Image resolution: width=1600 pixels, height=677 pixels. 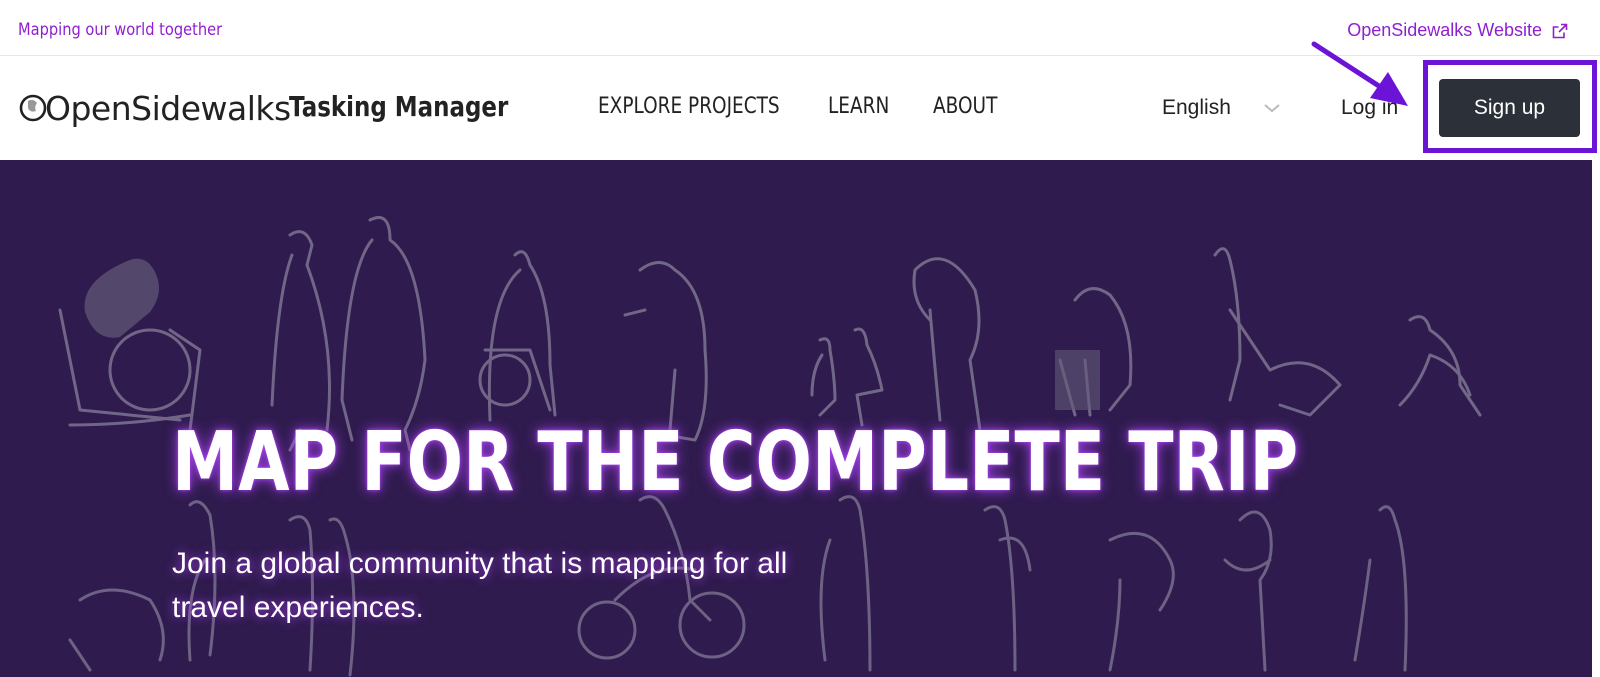 What do you see at coordinates (33, 108) in the screenshot?
I see `globe-logo-icon` at bounding box center [33, 108].